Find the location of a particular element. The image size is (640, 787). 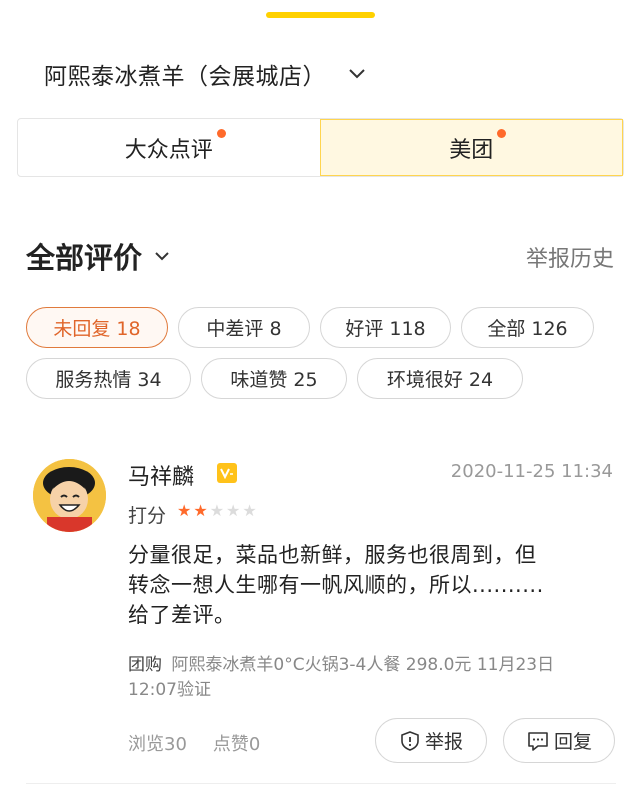

reply-button: 回复 is located at coordinates (559, 740).